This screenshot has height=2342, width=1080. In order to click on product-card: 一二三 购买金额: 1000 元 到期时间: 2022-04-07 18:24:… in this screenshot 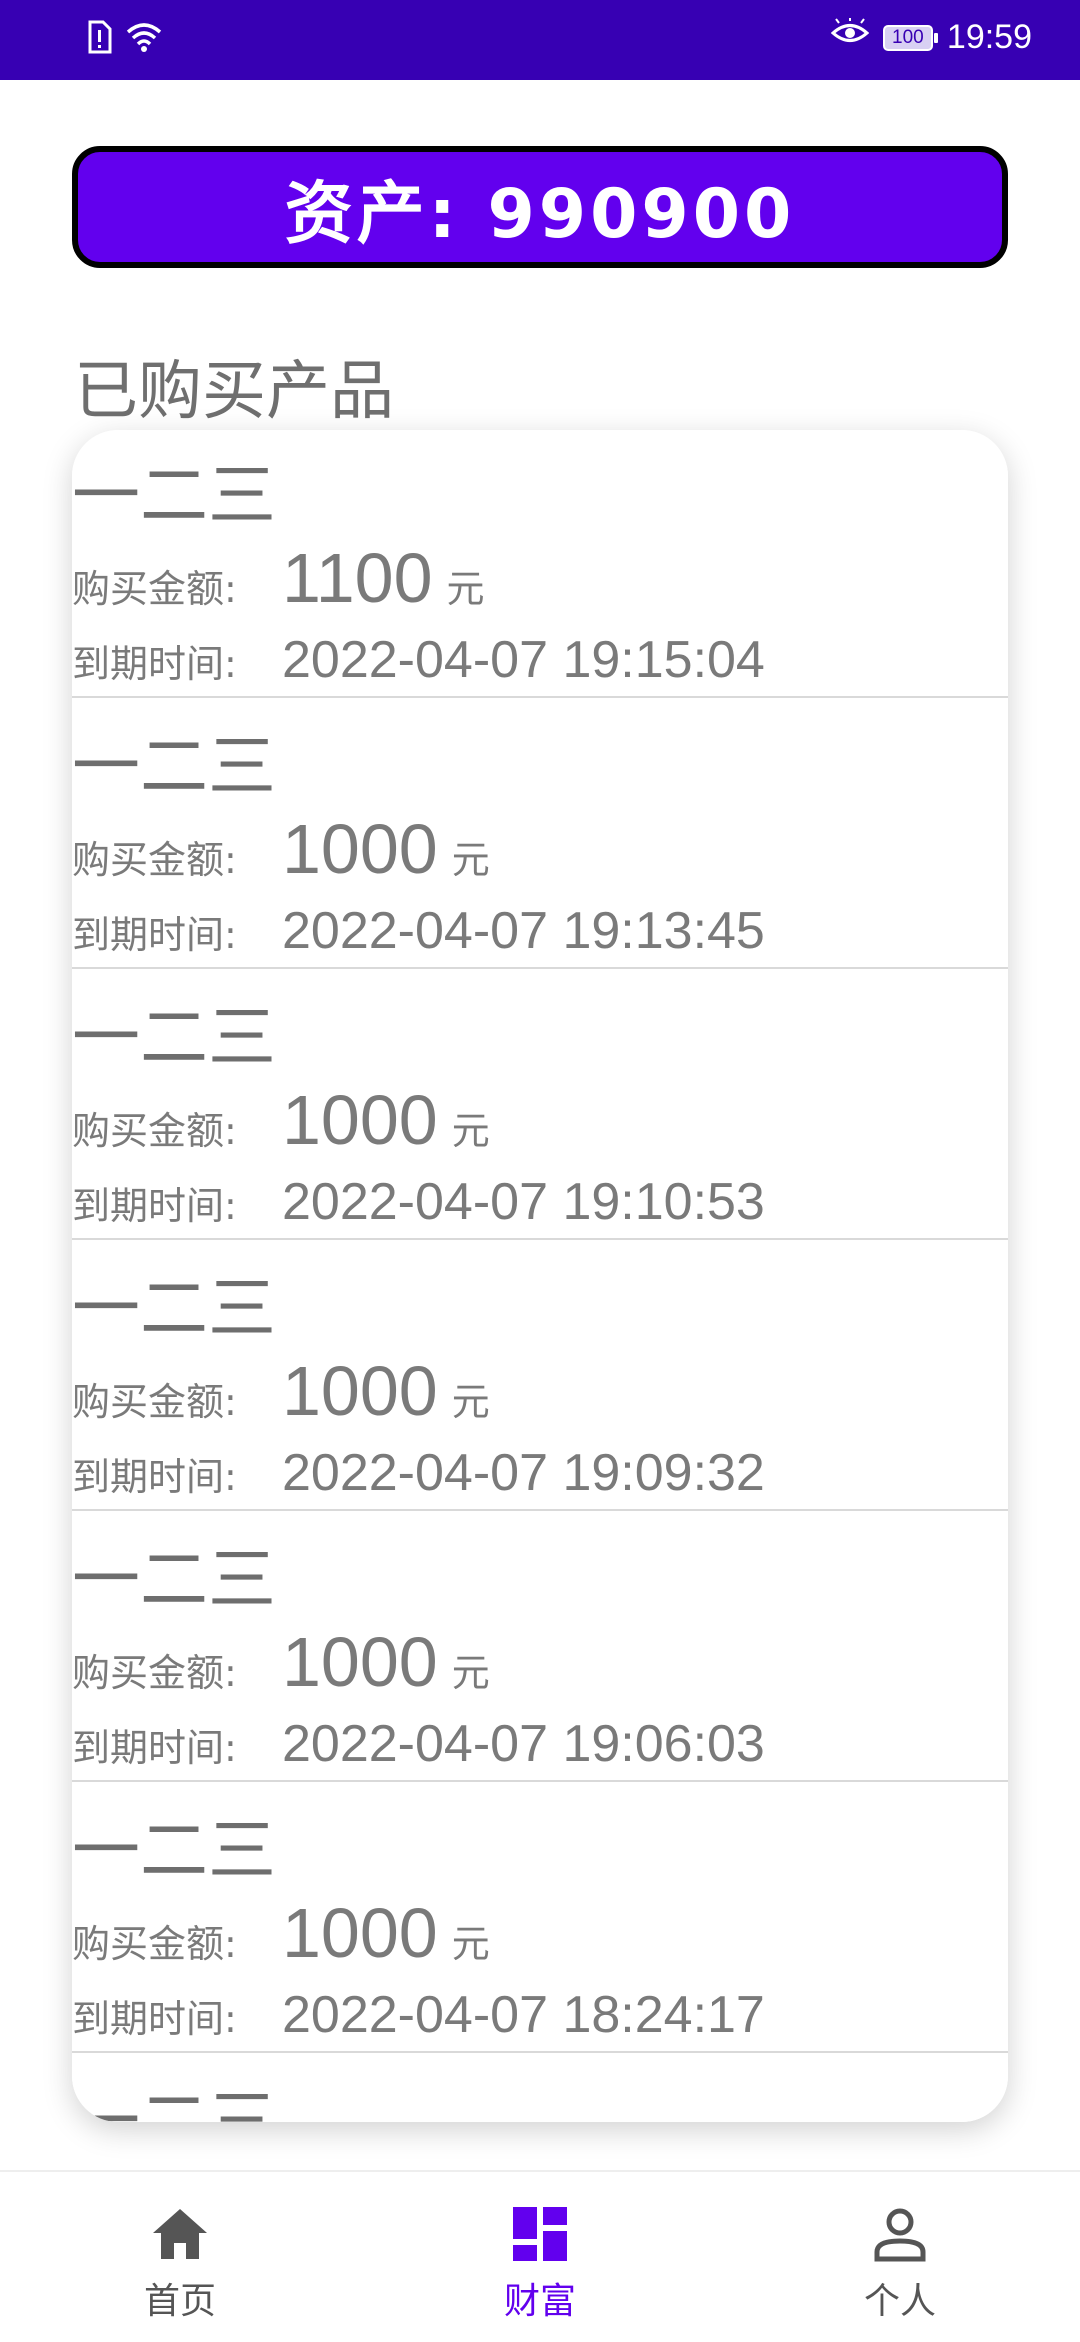, I will do `click(540, 1919)`.